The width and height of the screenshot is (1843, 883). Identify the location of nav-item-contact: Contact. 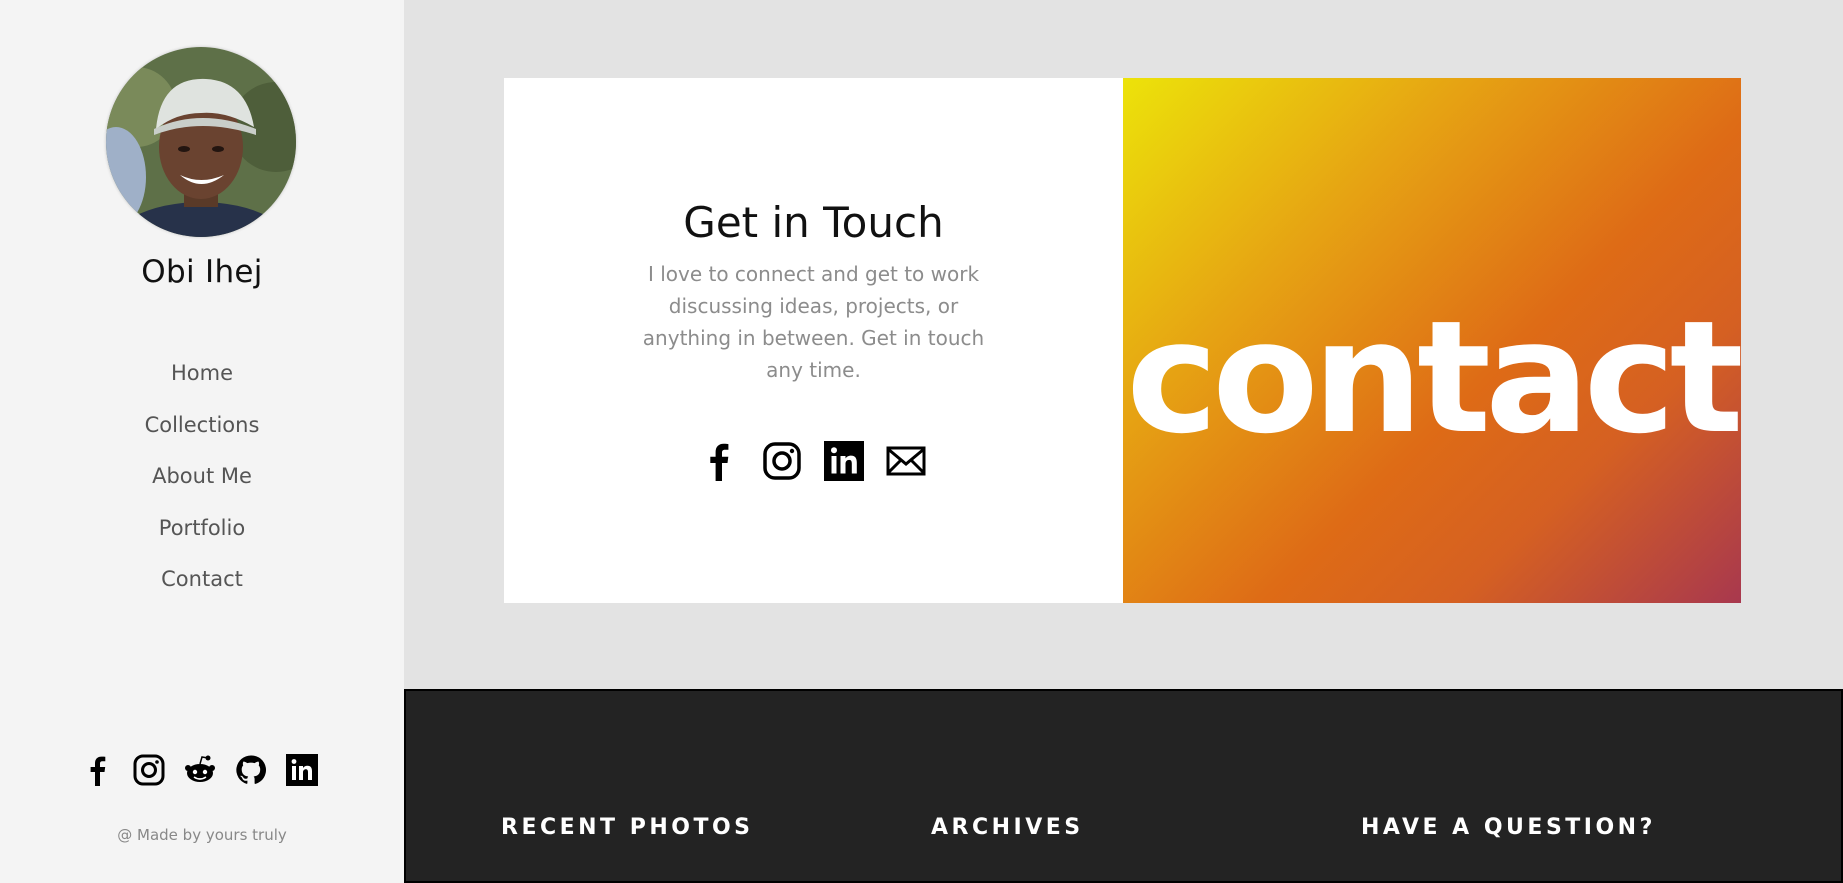
(202, 590).